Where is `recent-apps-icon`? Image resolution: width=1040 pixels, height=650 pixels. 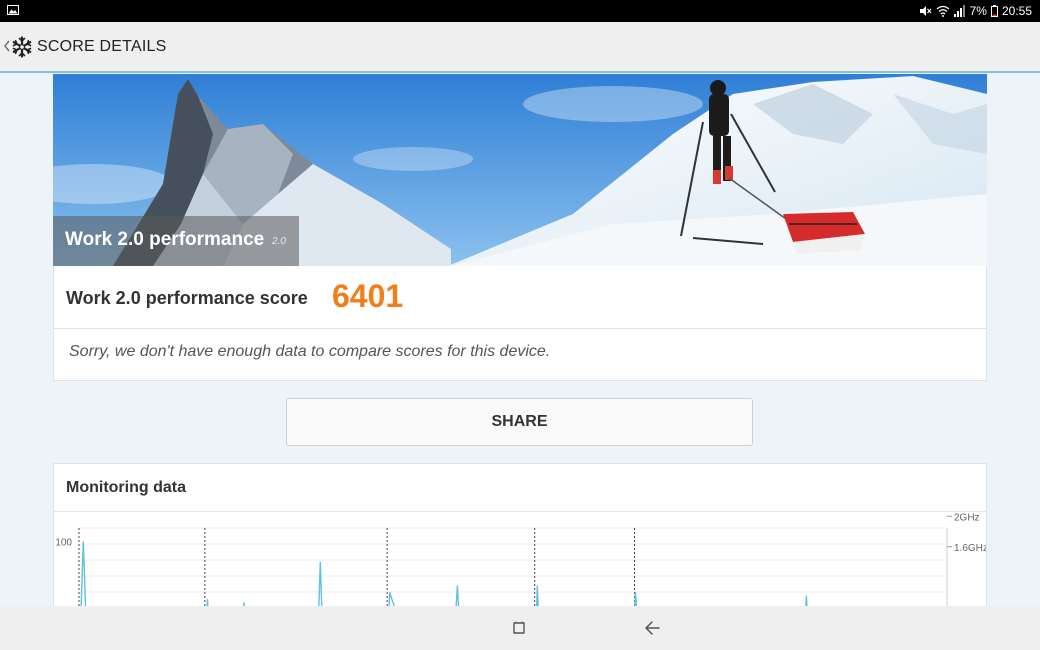
recent-apps-icon is located at coordinates (519, 628).